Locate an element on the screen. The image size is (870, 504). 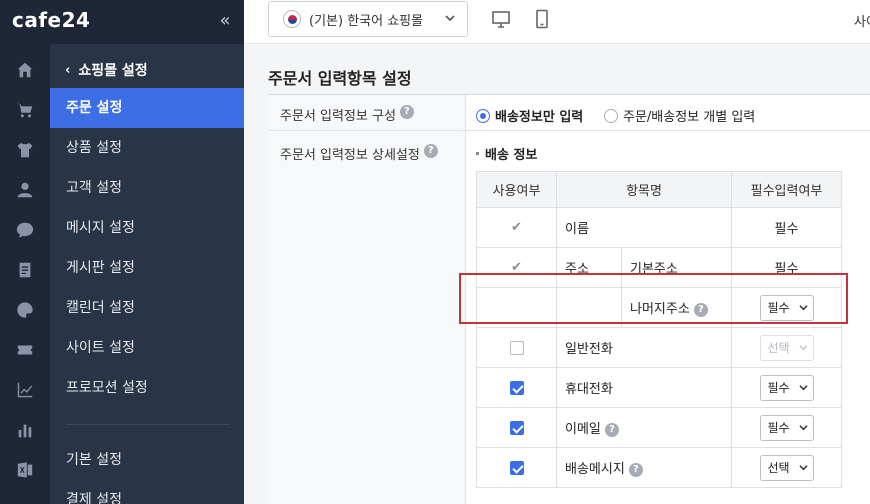
radio-separate-input: 주문/배송정보 개별 입력 is located at coordinates (679, 115).